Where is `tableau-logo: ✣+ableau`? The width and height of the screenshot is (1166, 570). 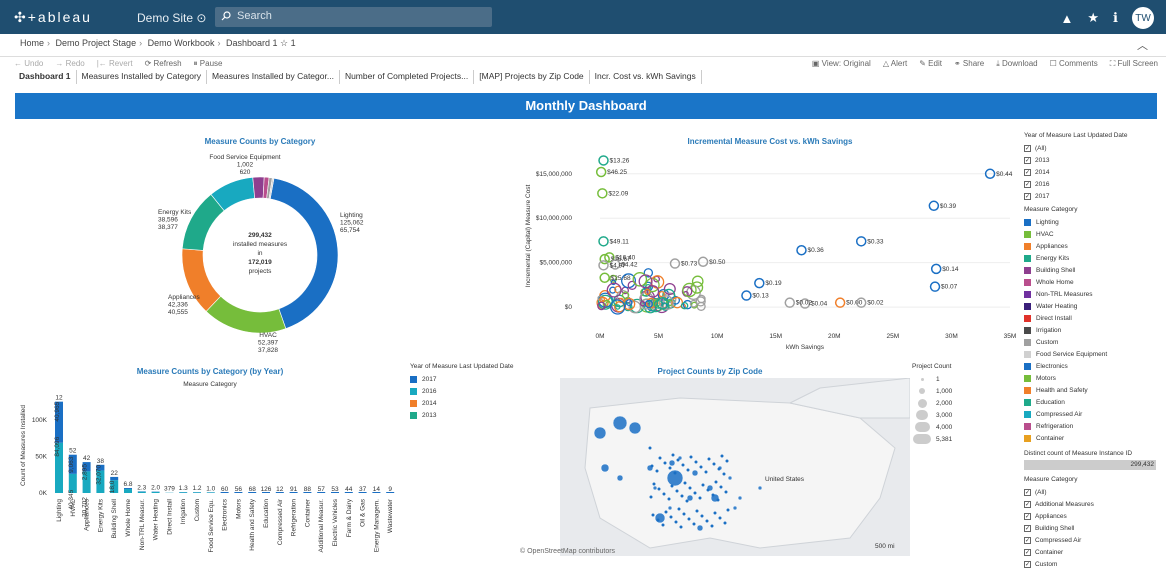
tableau-logo: ✣+ableau is located at coordinates (53, 17).